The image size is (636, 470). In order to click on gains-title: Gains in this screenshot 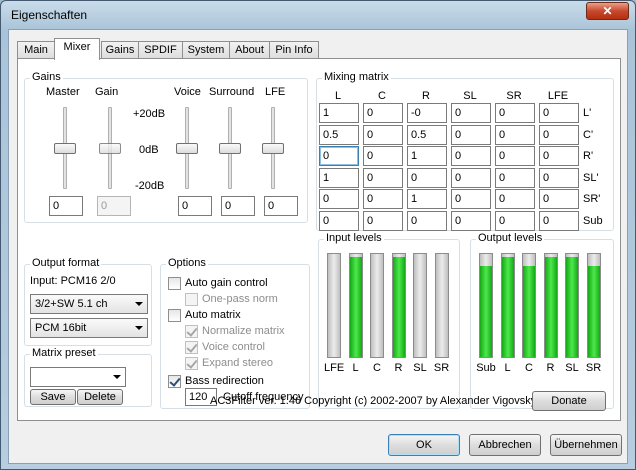, I will do `click(46, 77)`.